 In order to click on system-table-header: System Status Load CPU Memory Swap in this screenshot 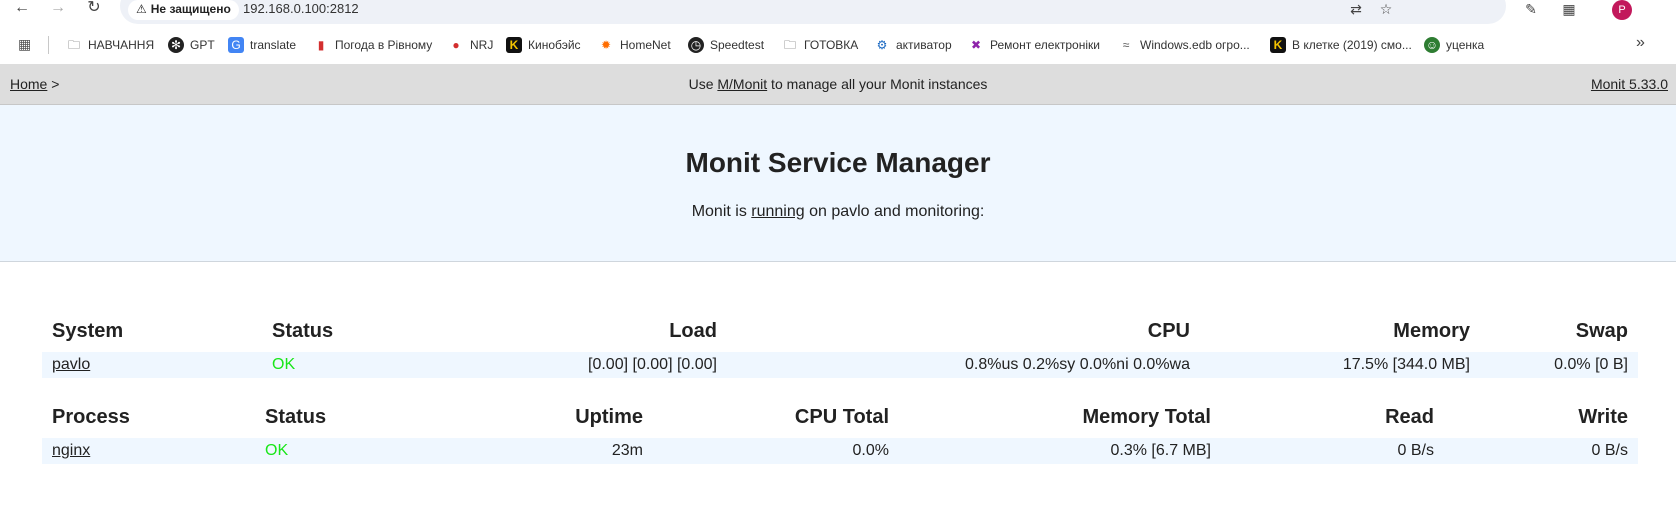, I will do `click(840, 331)`.